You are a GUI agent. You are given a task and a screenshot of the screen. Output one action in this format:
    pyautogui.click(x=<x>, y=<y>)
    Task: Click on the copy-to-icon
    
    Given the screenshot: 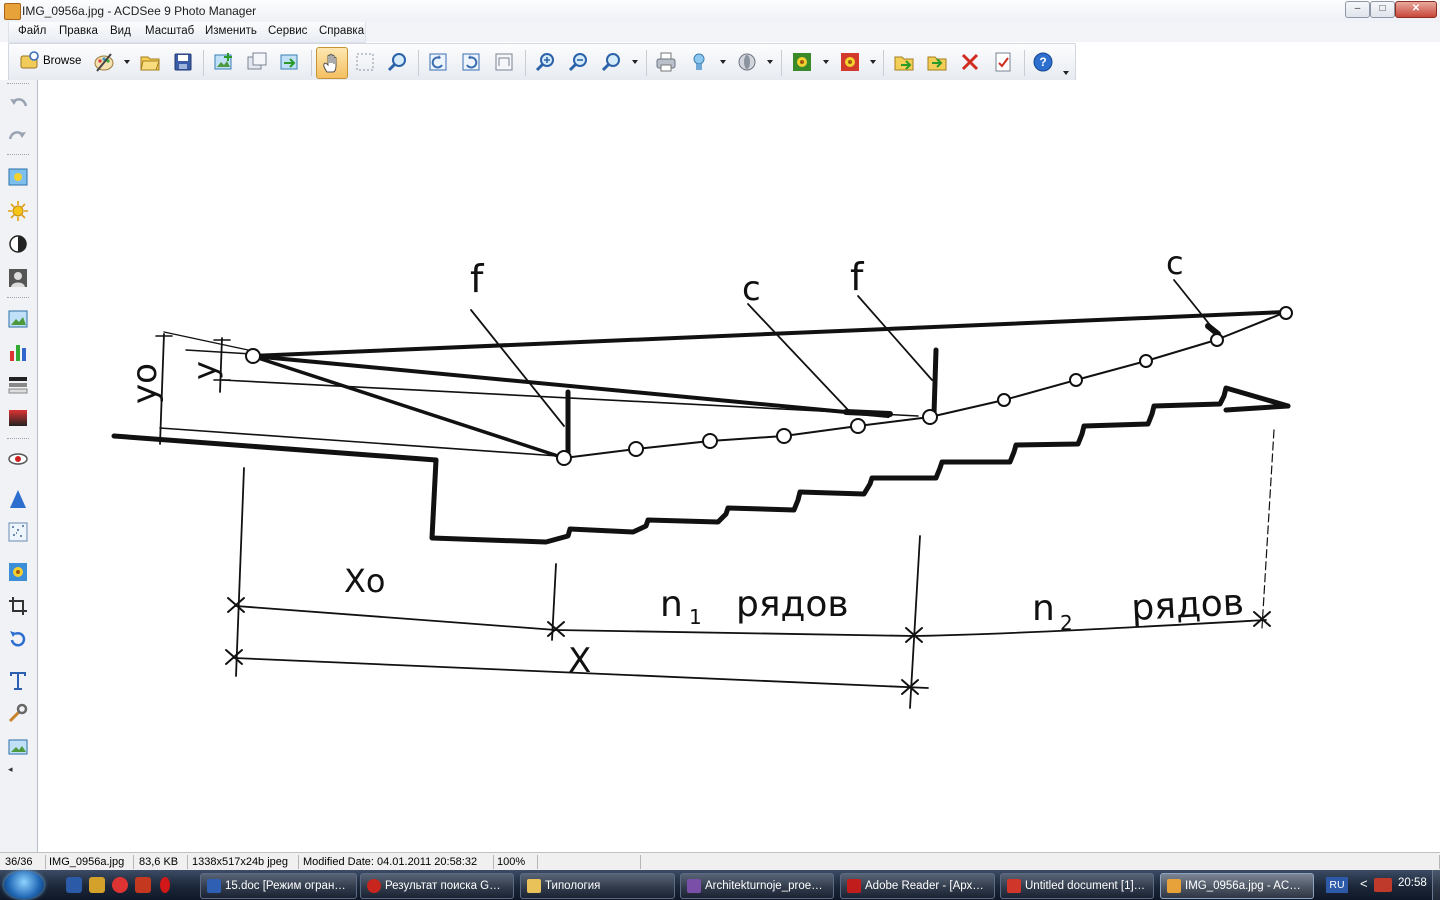 What is the action you would take?
    pyautogui.click(x=937, y=62)
    